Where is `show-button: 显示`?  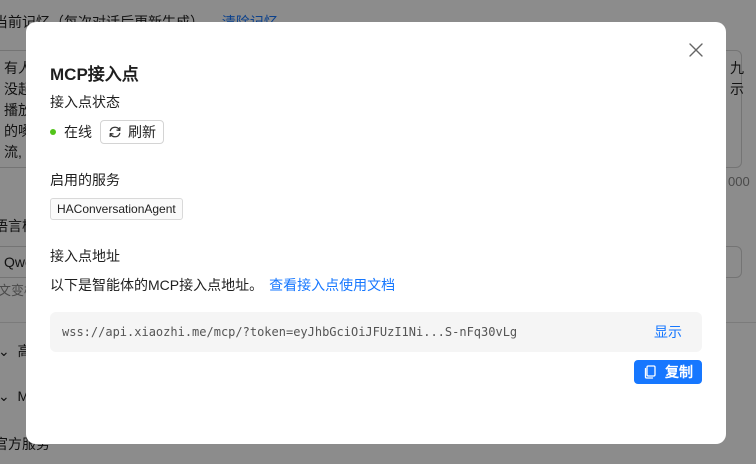
show-button: 显示 is located at coordinates (668, 332).